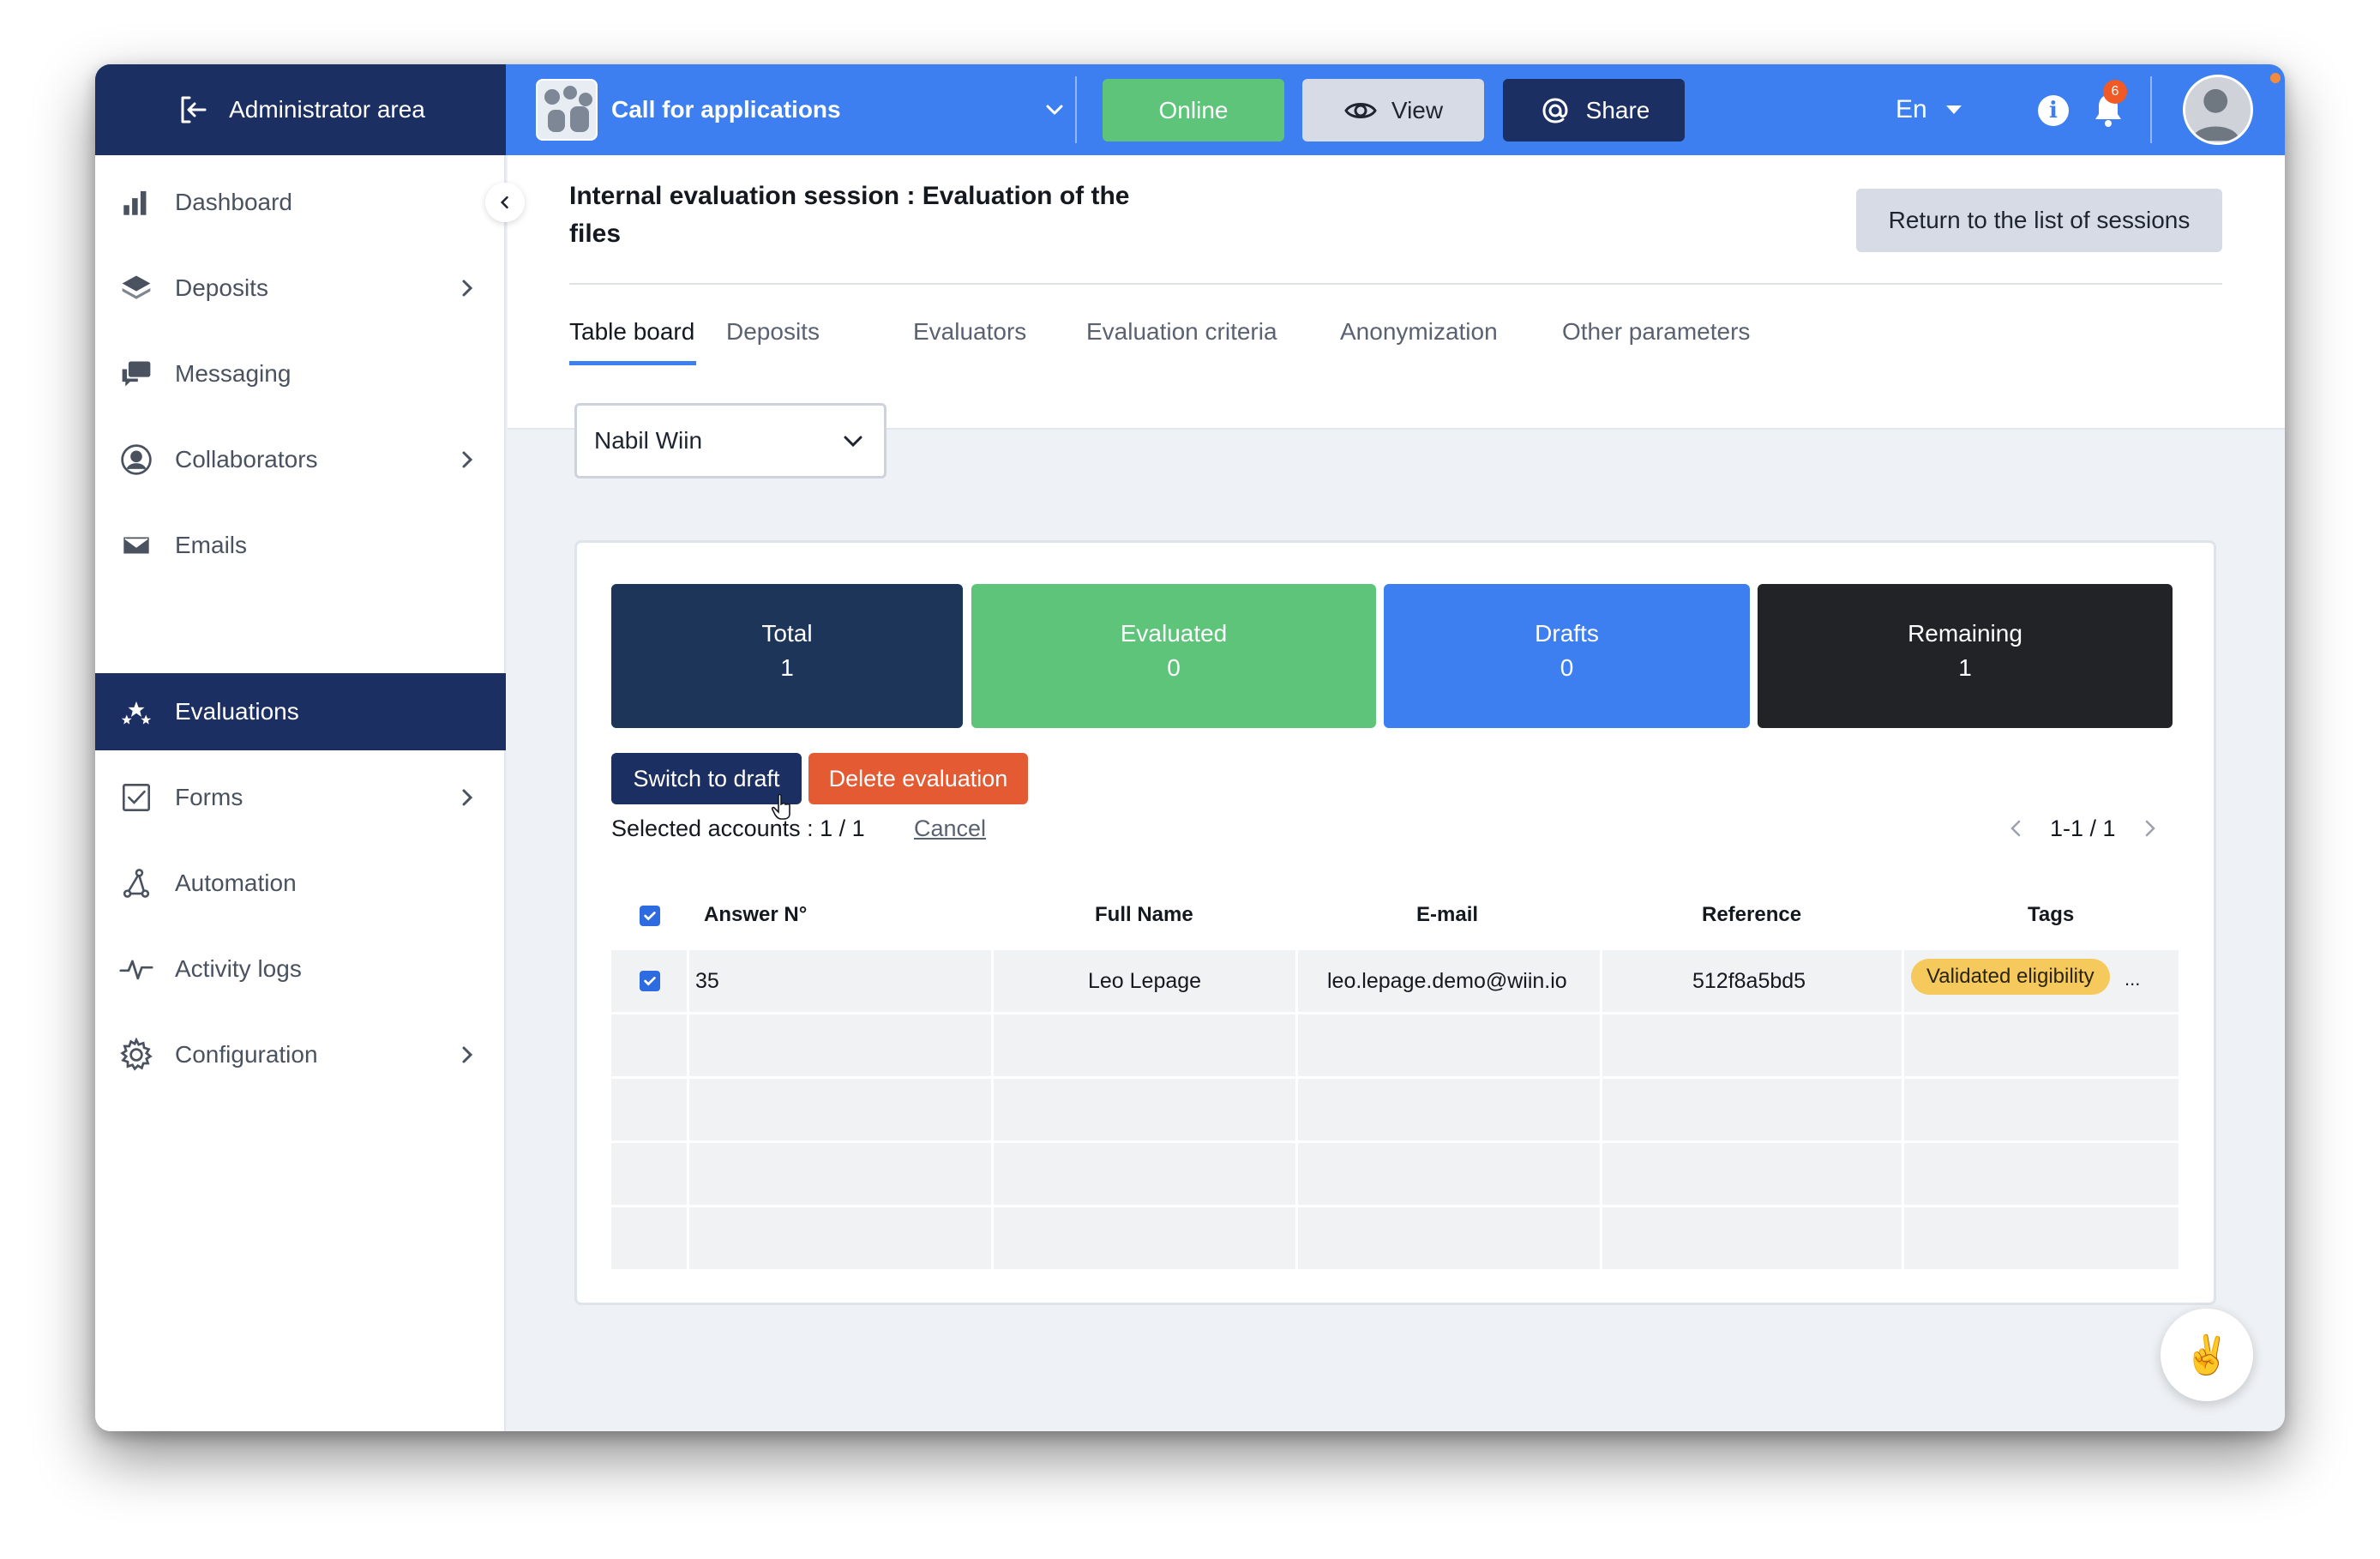 The height and width of the screenshot is (1559, 2380). What do you see at coordinates (300, 109) in the screenshot?
I see `administrator-area-button: Administrator area` at bounding box center [300, 109].